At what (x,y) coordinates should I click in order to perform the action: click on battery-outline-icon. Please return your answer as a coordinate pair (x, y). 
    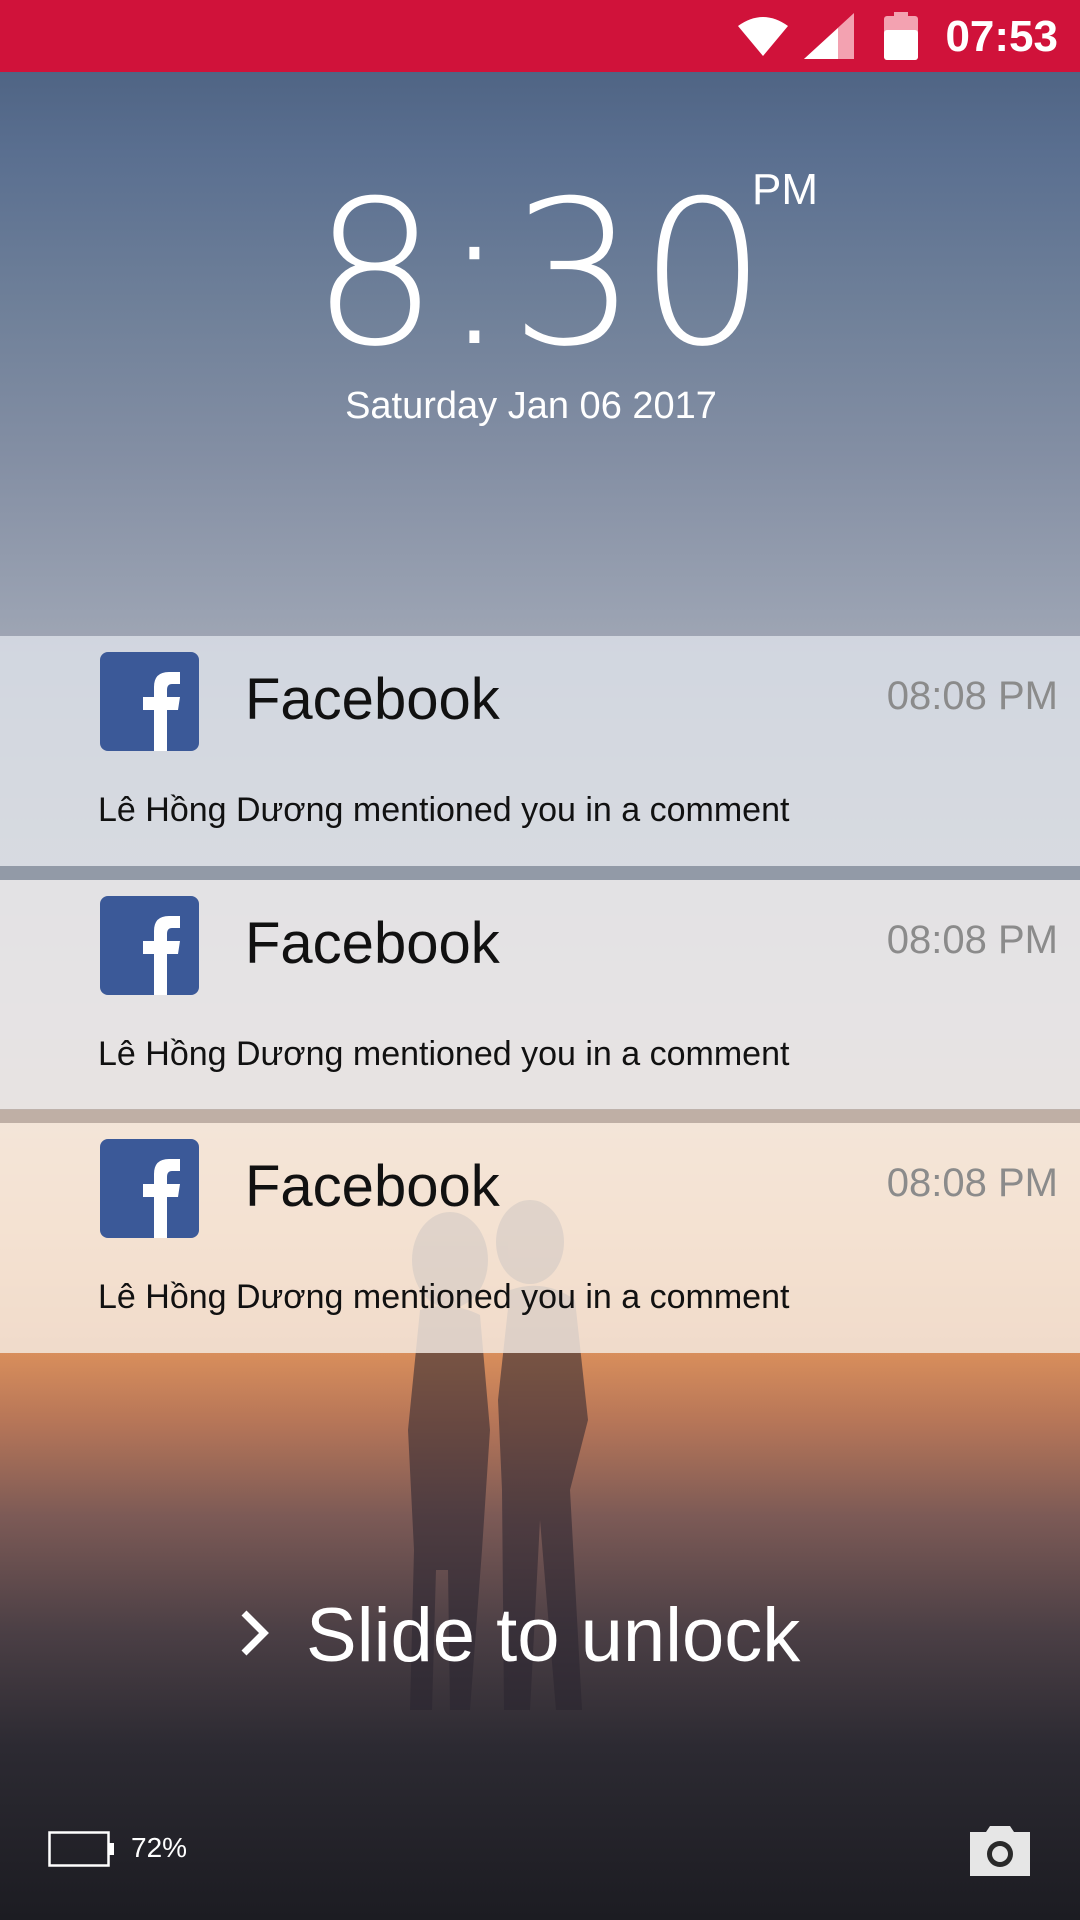
    Looking at the image, I should click on (82, 1851).